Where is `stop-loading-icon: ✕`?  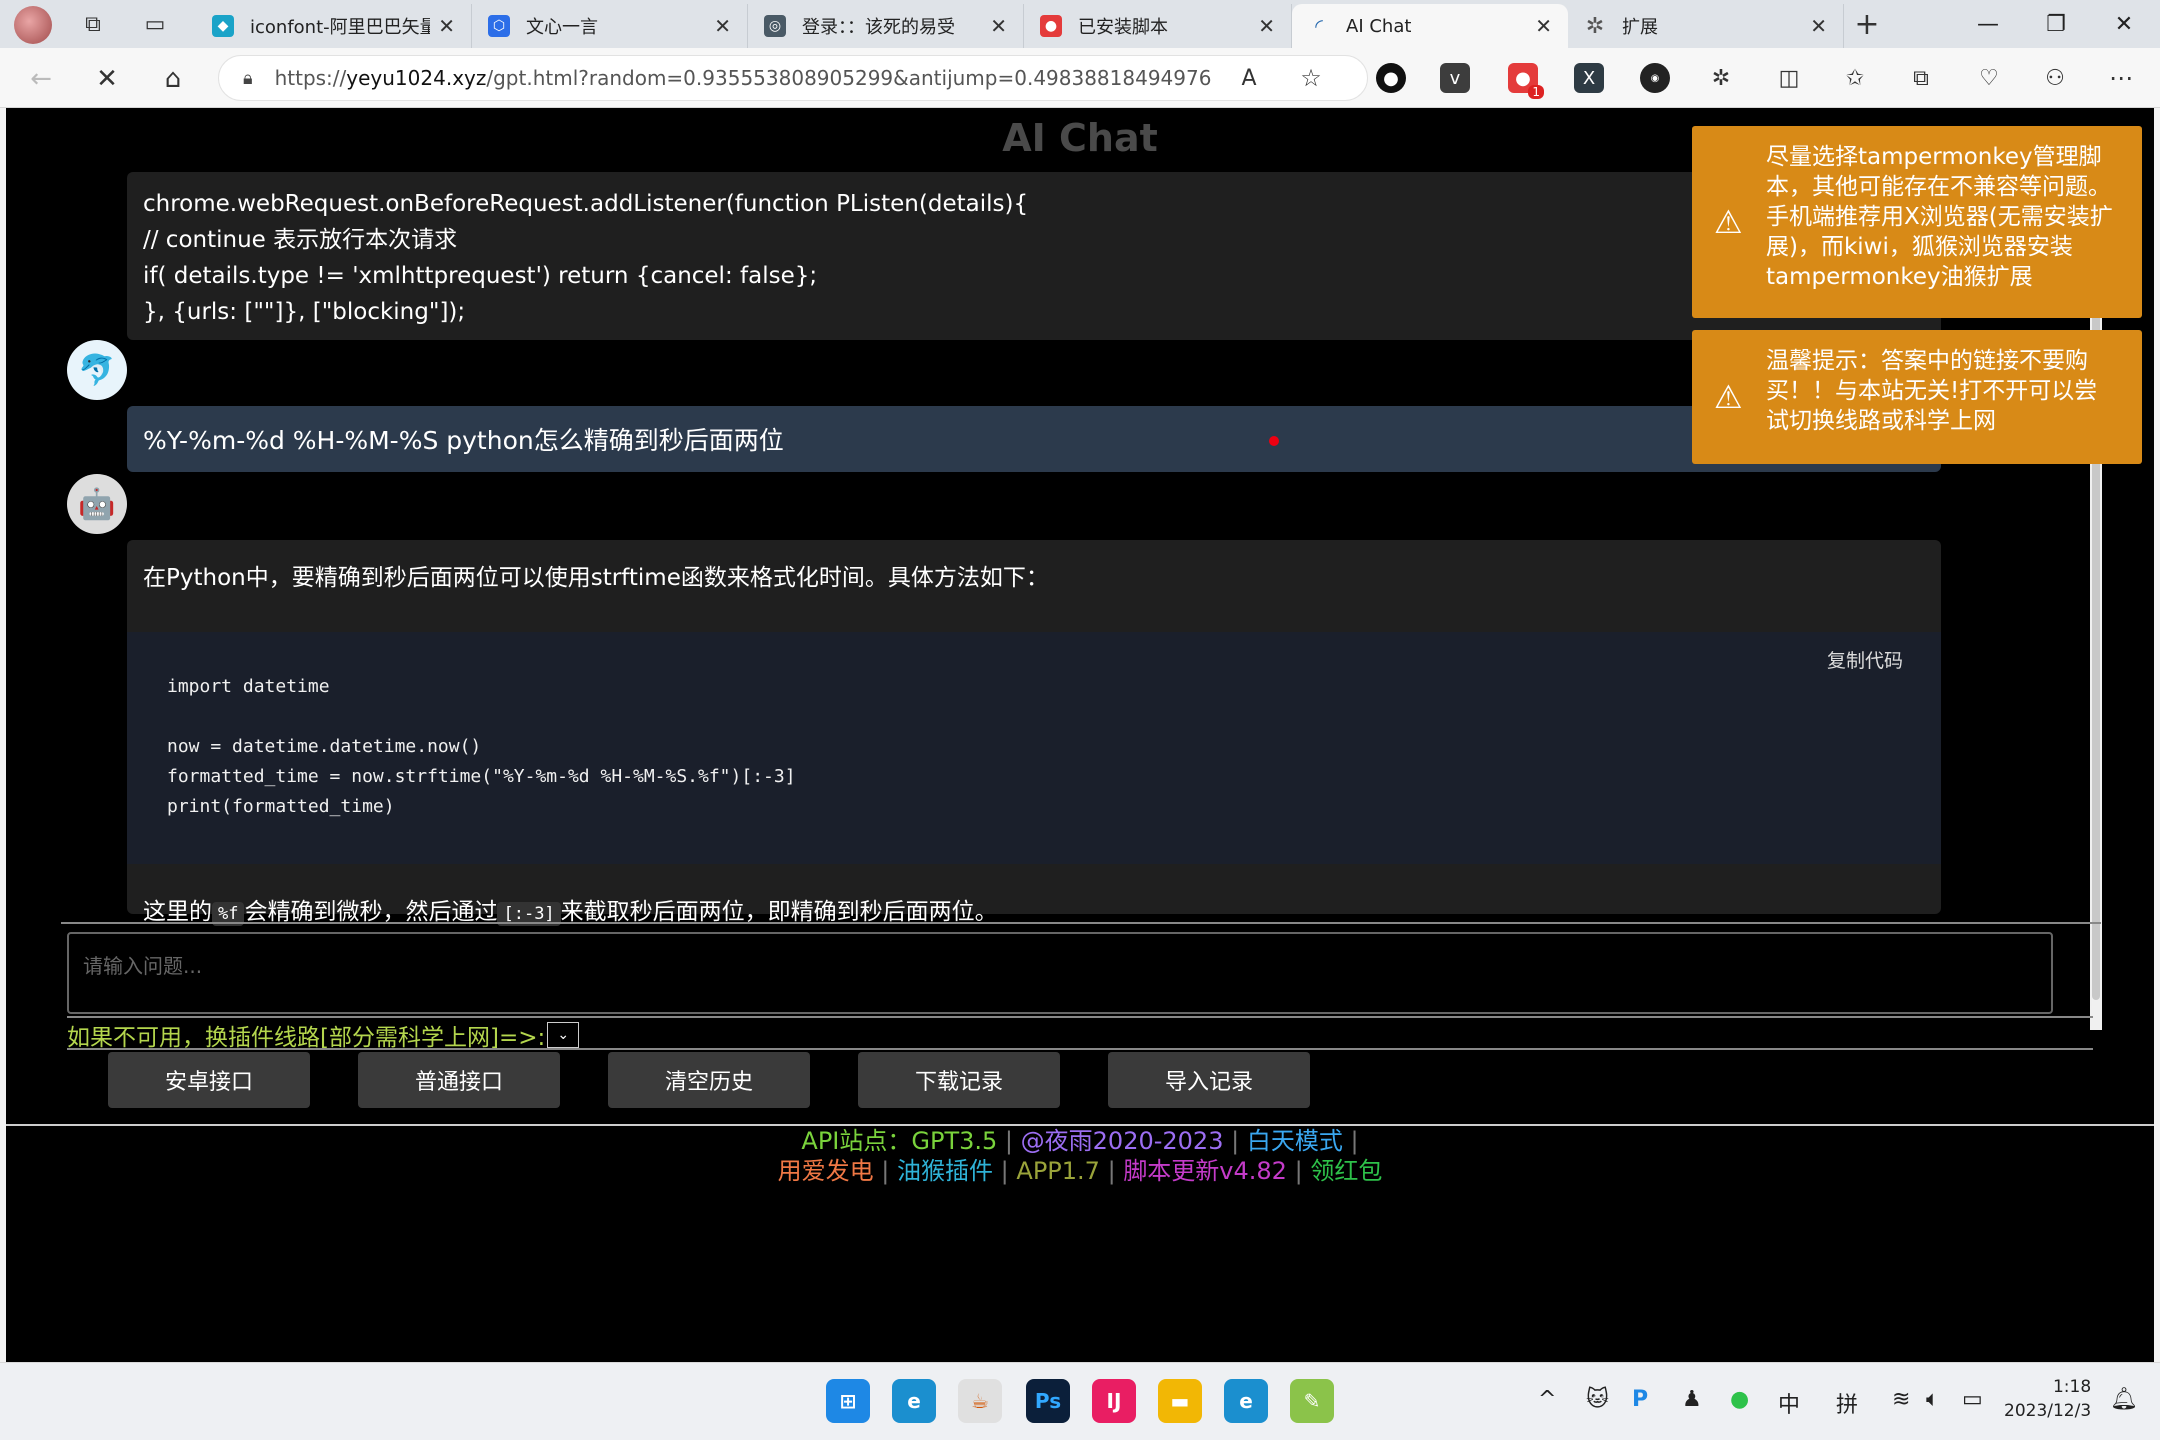 stop-loading-icon: ✕ is located at coordinates (107, 79).